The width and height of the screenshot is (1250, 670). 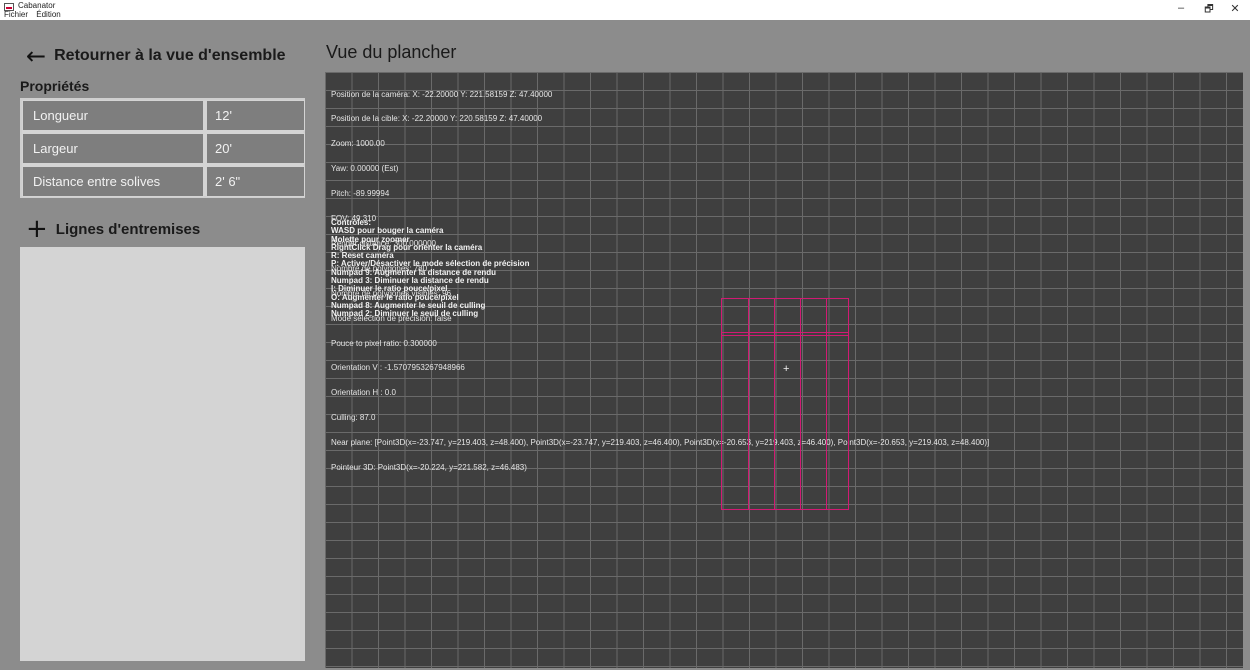 I want to click on property-row: Distance entre solives 2' 6", so click(x=163, y=181).